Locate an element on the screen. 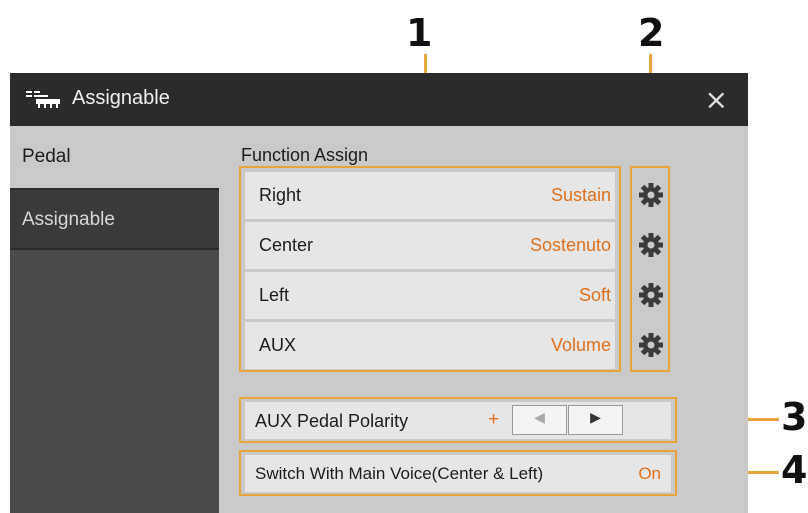  switch-main-voice-label: Switch With Main Voice(Center & Left) is located at coordinates (399, 473).